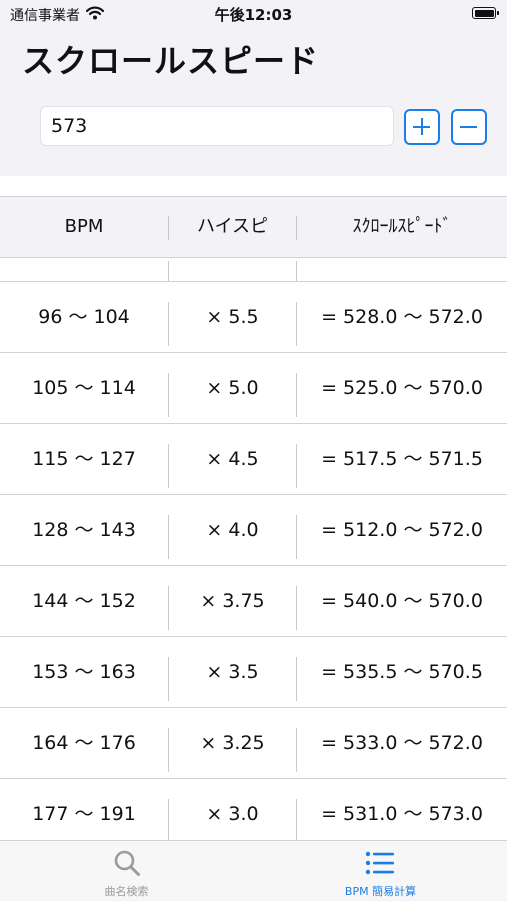 The image size is (507, 901). Describe the element at coordinates (84, 601) in the screenshot. I see `bpm-range-cell: 144 〜 152` at that location.